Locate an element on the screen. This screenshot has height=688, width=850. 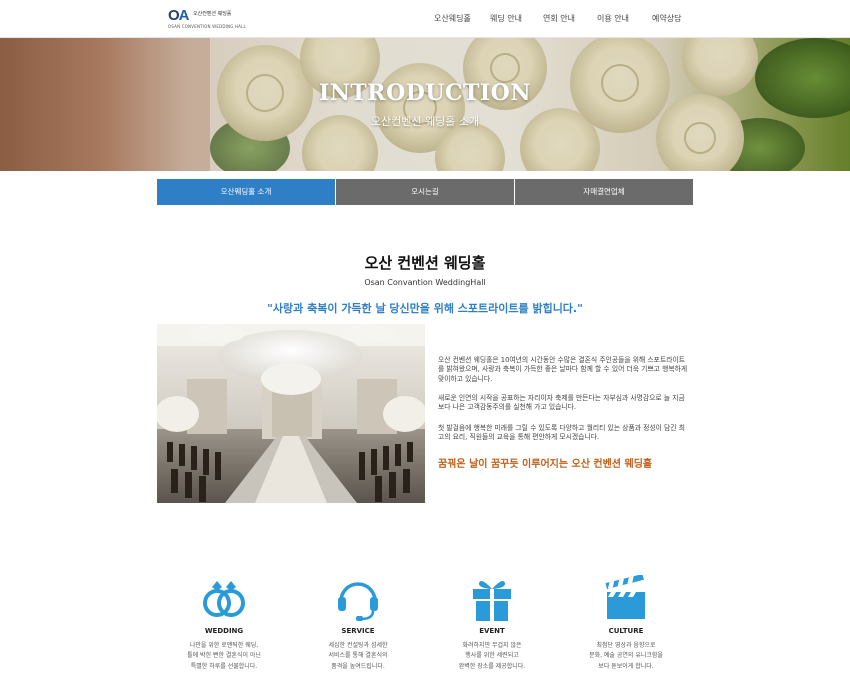
logo-mark-a: A is located at coordinates (184, 15).